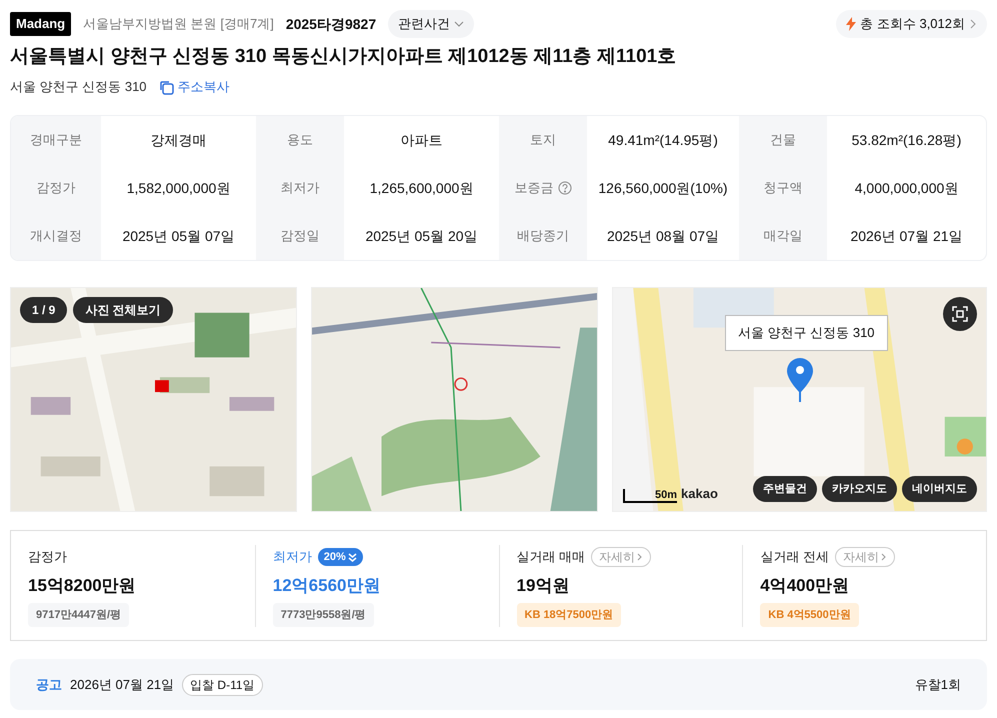 The image size is (997, 718). I want to click on table-cell-text: 2025년 08월 07일, so click(663, 236).